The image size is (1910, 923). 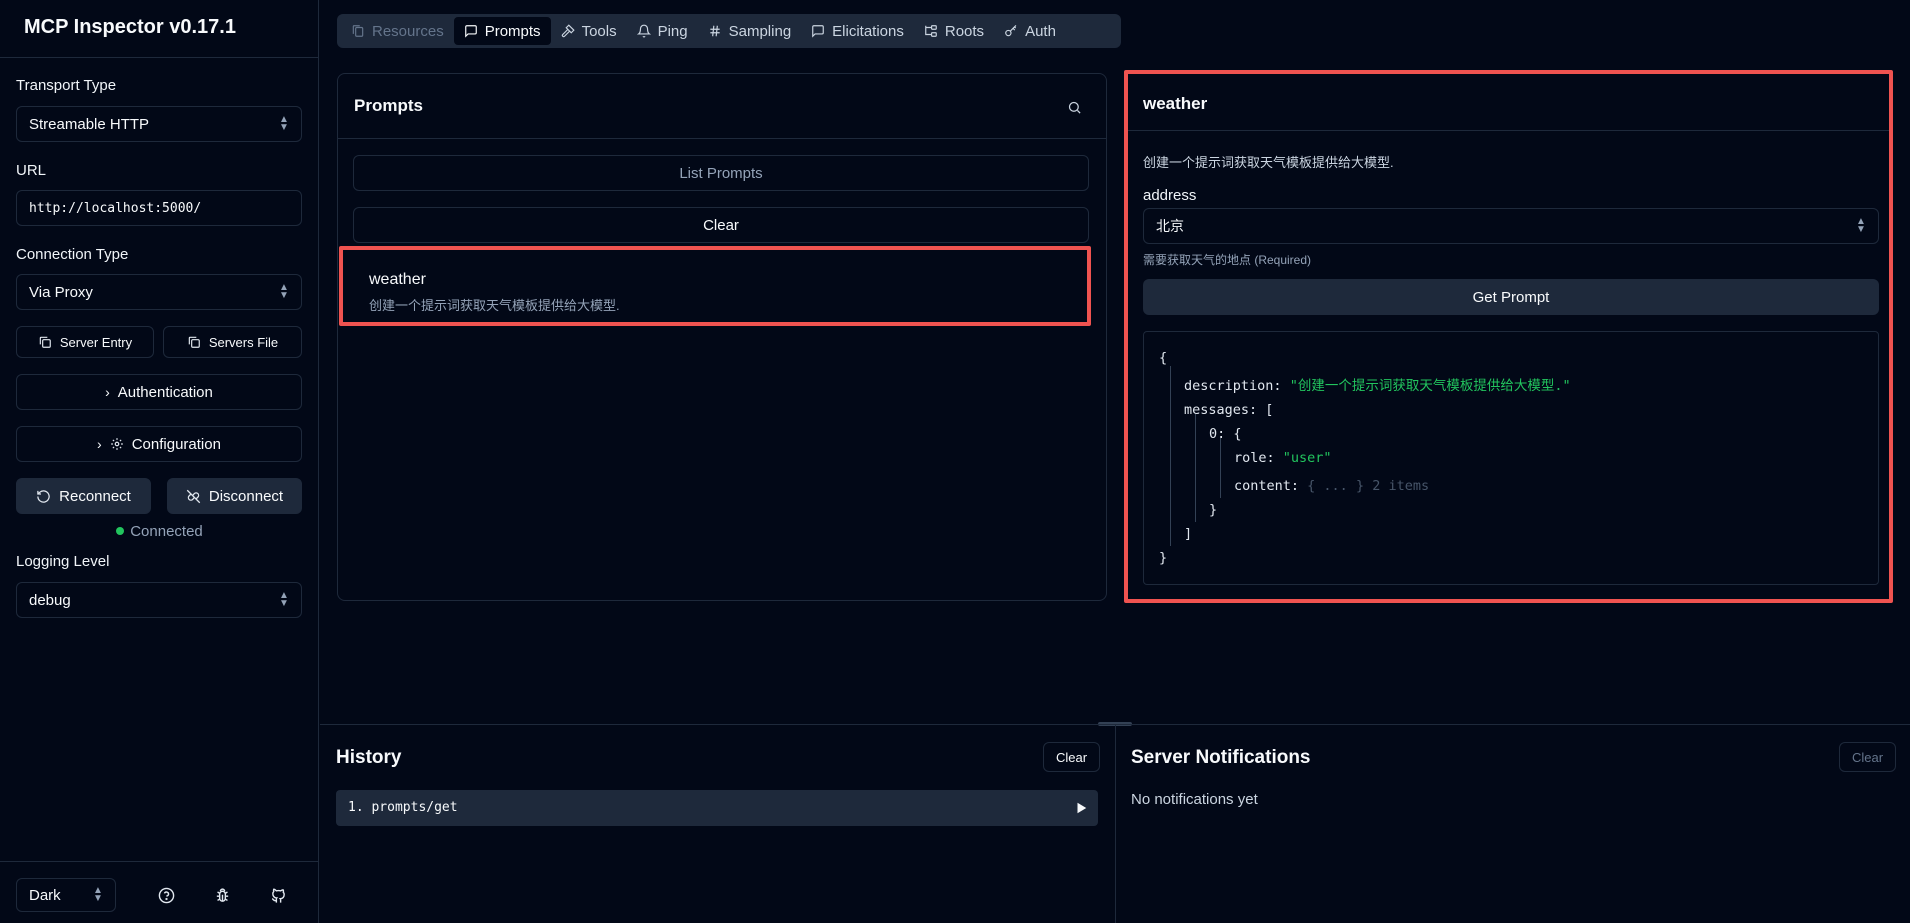 What do you see at coordinates (721, 225) in the screenshot?
I see `clear-prompts-button: Clear` at bounding box center [721, 225].